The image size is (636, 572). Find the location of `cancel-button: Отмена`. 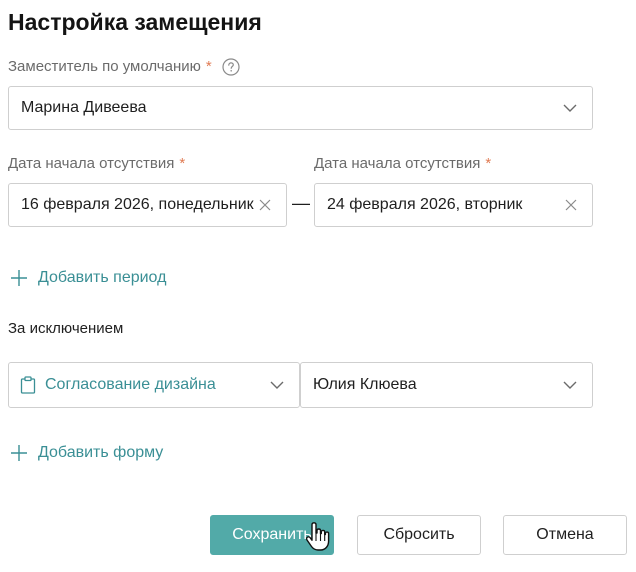

cancel-button: Отмена is located at coordinates (565, 535).